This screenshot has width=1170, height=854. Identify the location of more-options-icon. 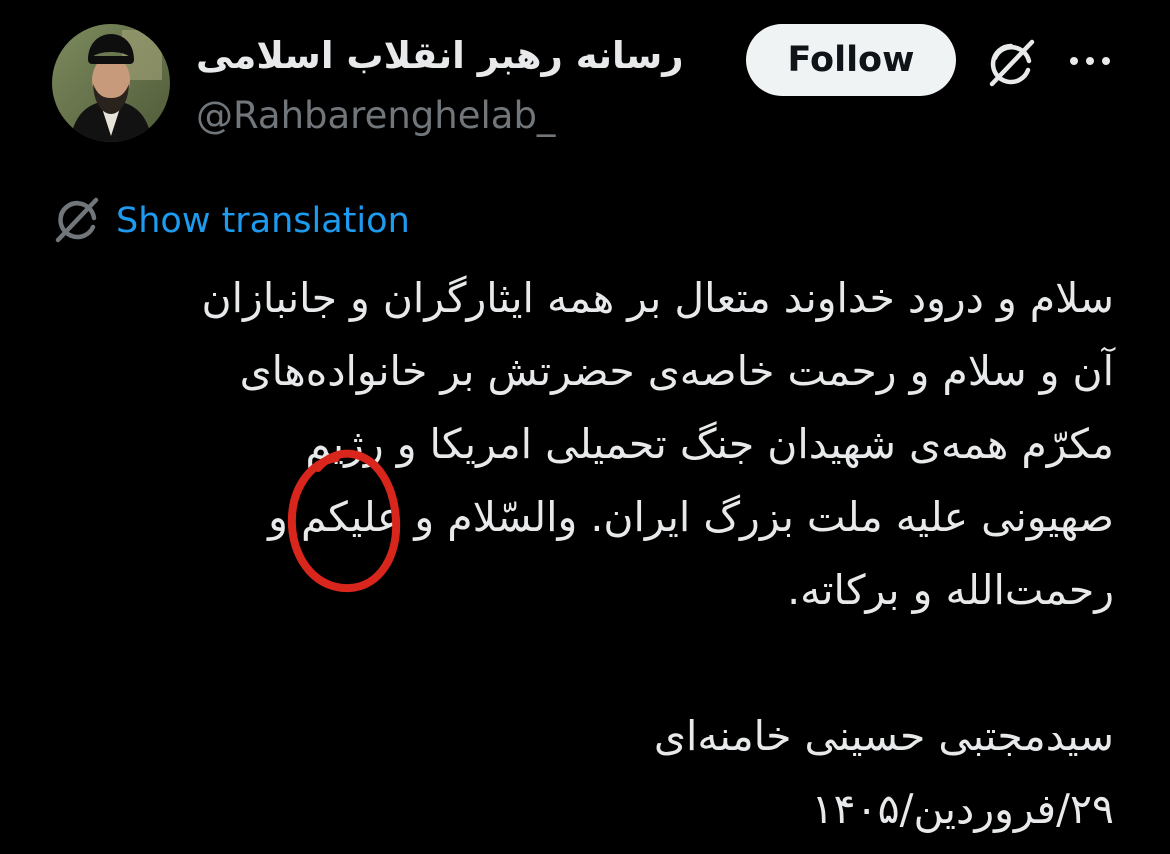
(1090, 61).